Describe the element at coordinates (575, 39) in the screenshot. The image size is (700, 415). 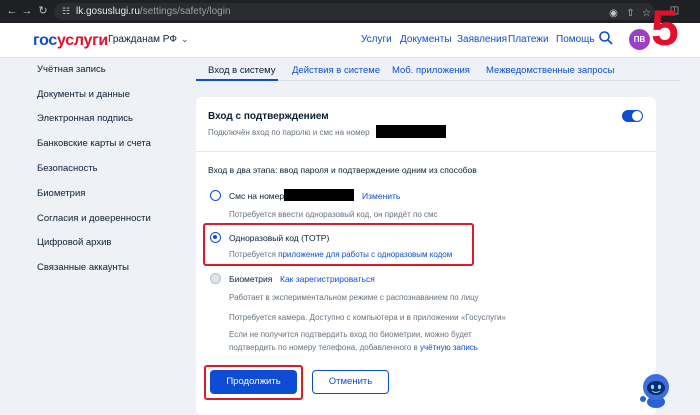
I see `nav-help: Помощь` at that location.